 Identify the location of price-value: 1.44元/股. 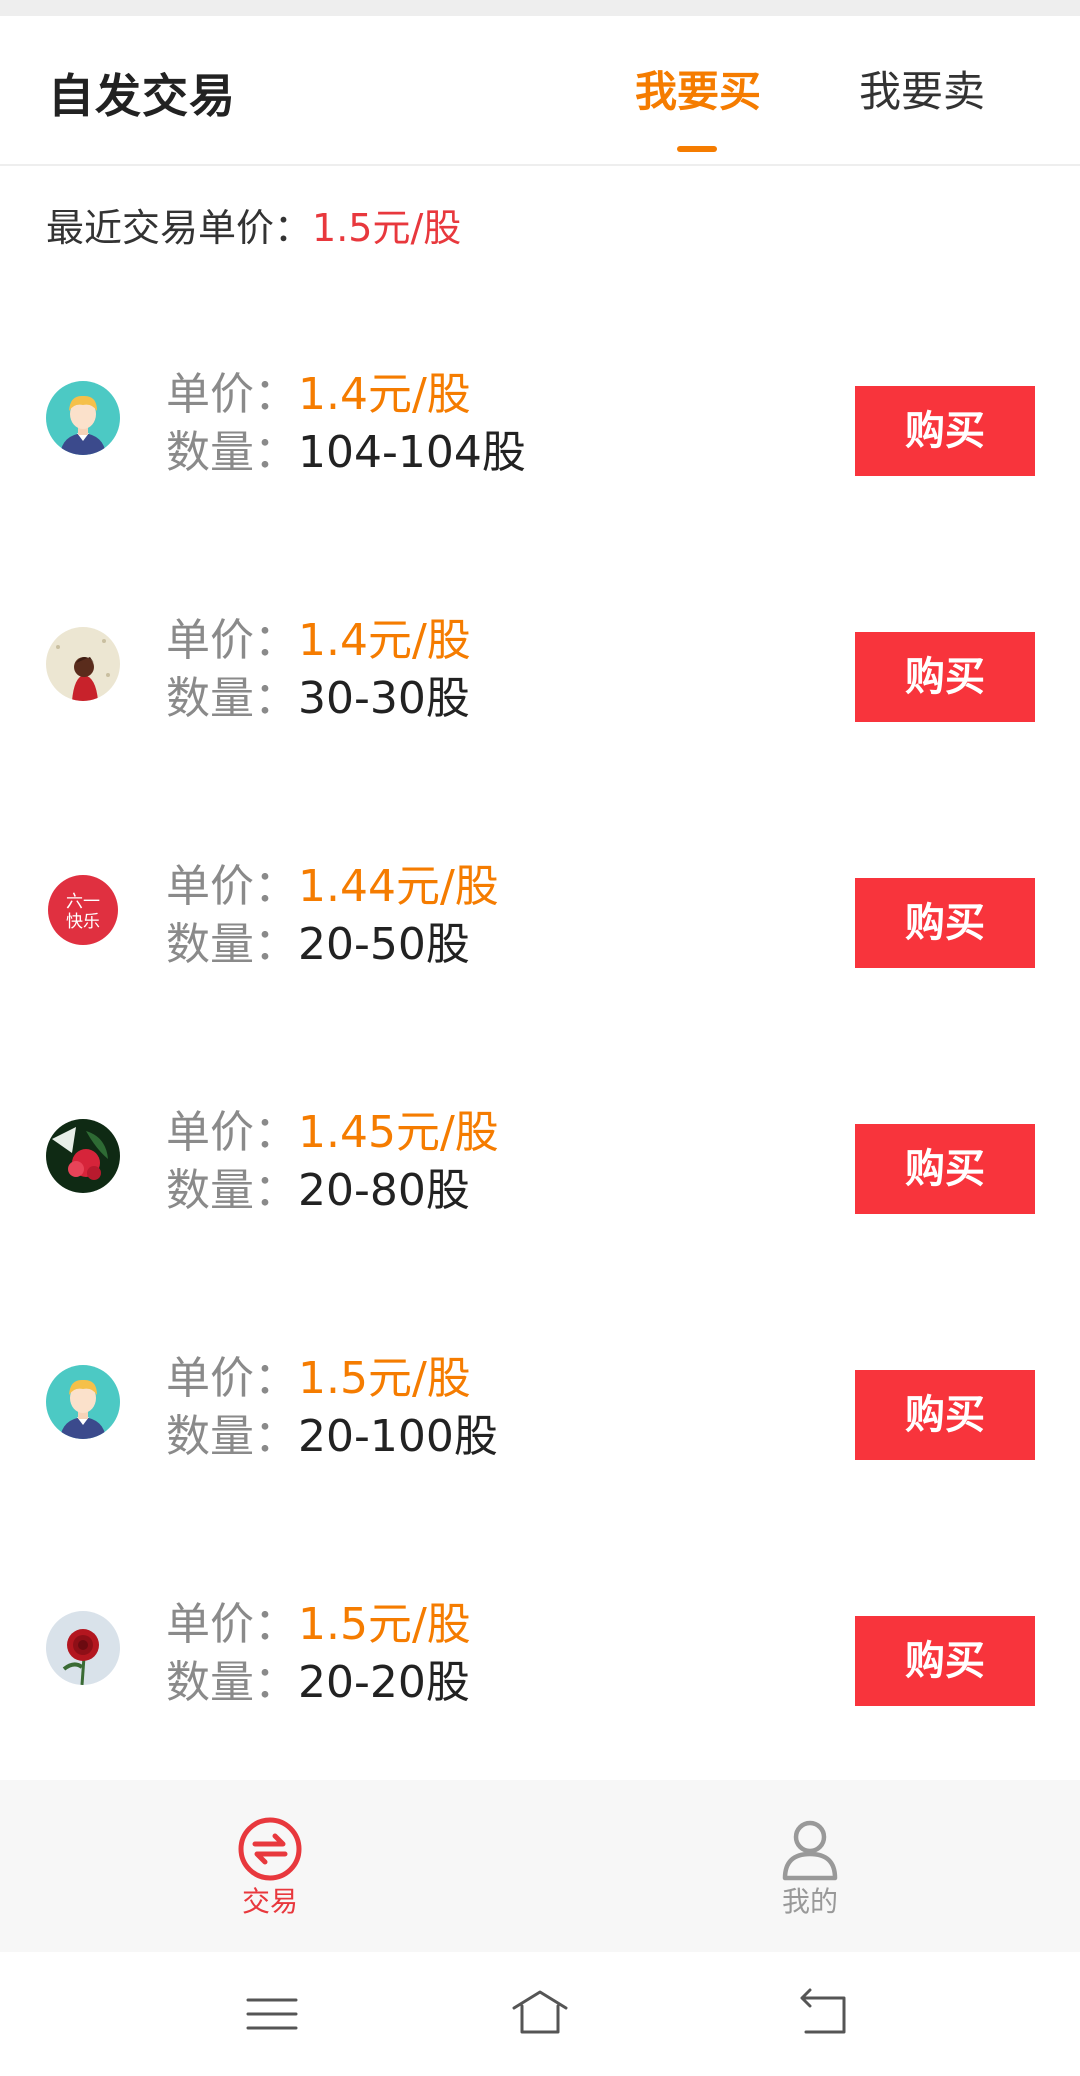
(398, 886).